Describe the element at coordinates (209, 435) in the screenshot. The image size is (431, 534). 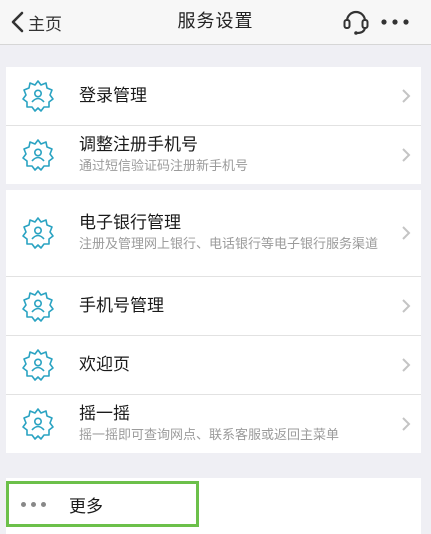
I see `row-subtitle: 摇一摇即可查询网点、联系客服或返回主菜单` at that location.